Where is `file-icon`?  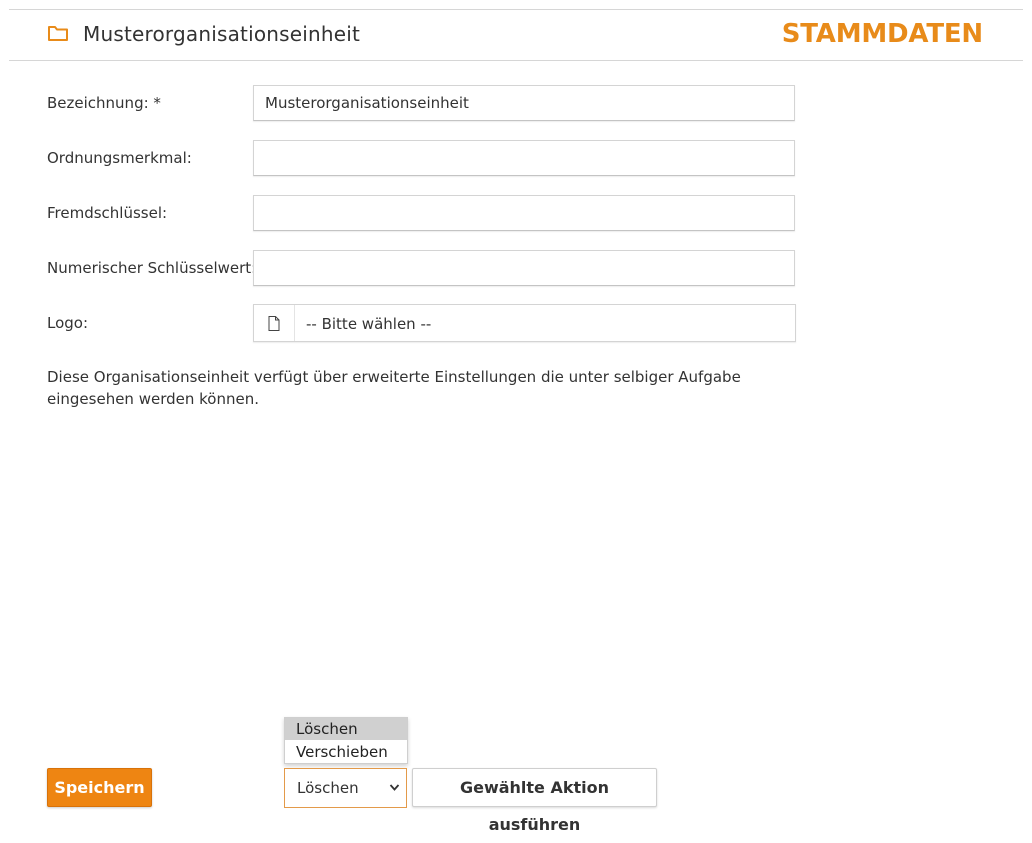 file-icon is located at coordinates (274, 323).